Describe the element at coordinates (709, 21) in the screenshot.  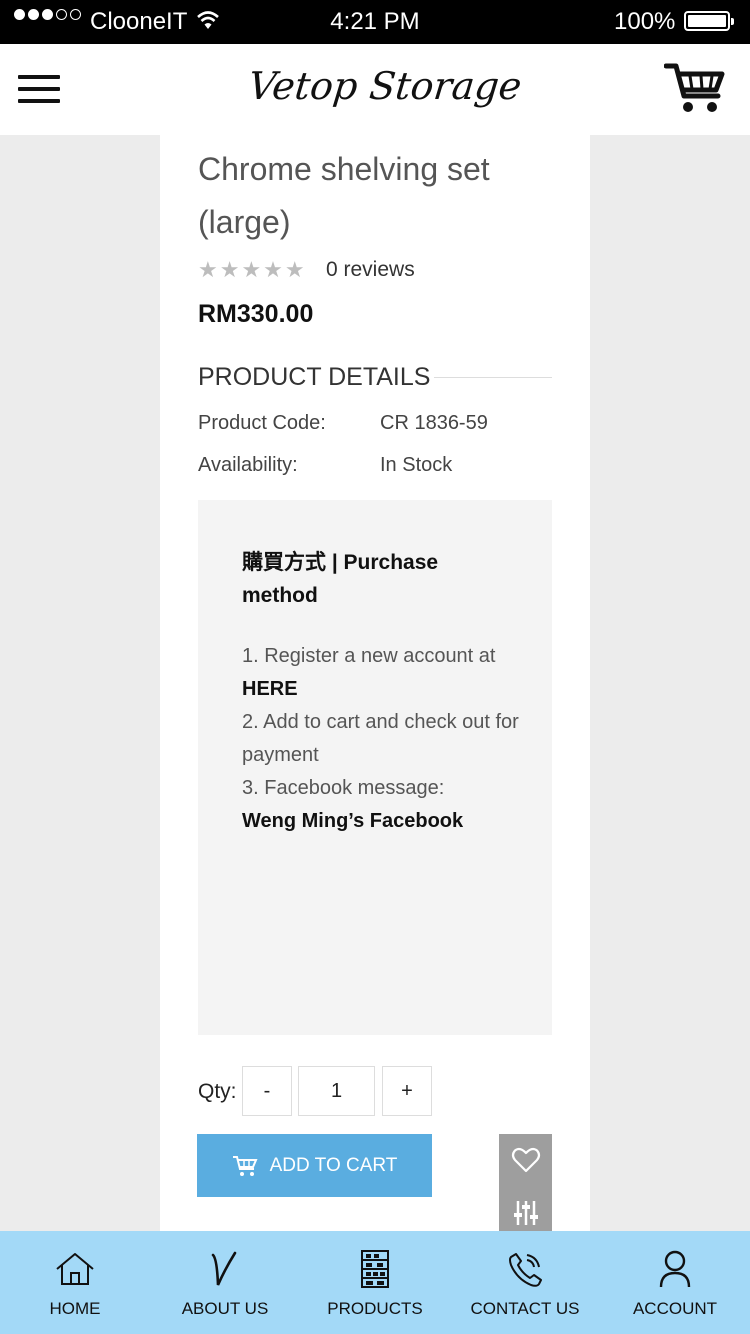
I see `battery-icon` at that location.